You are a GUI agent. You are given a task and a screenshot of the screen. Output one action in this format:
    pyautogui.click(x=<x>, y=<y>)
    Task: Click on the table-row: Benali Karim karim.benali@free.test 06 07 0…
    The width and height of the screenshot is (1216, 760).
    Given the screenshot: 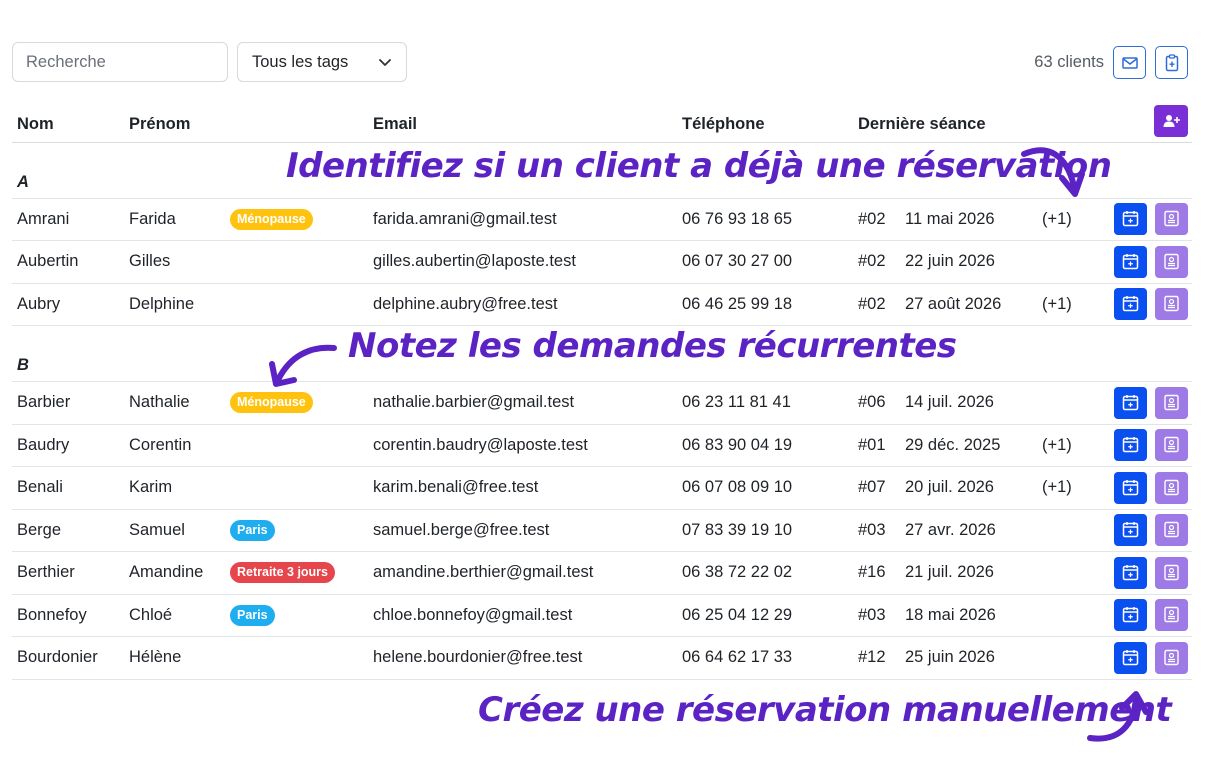 What is the action you would take?
    pyautogui.click(x=602, y=488)
    